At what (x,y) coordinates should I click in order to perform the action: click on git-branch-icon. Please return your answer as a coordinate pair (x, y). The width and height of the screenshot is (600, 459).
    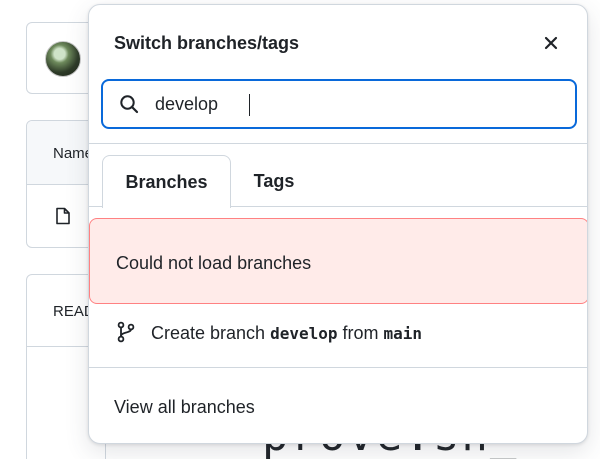
    Looking at the image, I should click on (126, 332).